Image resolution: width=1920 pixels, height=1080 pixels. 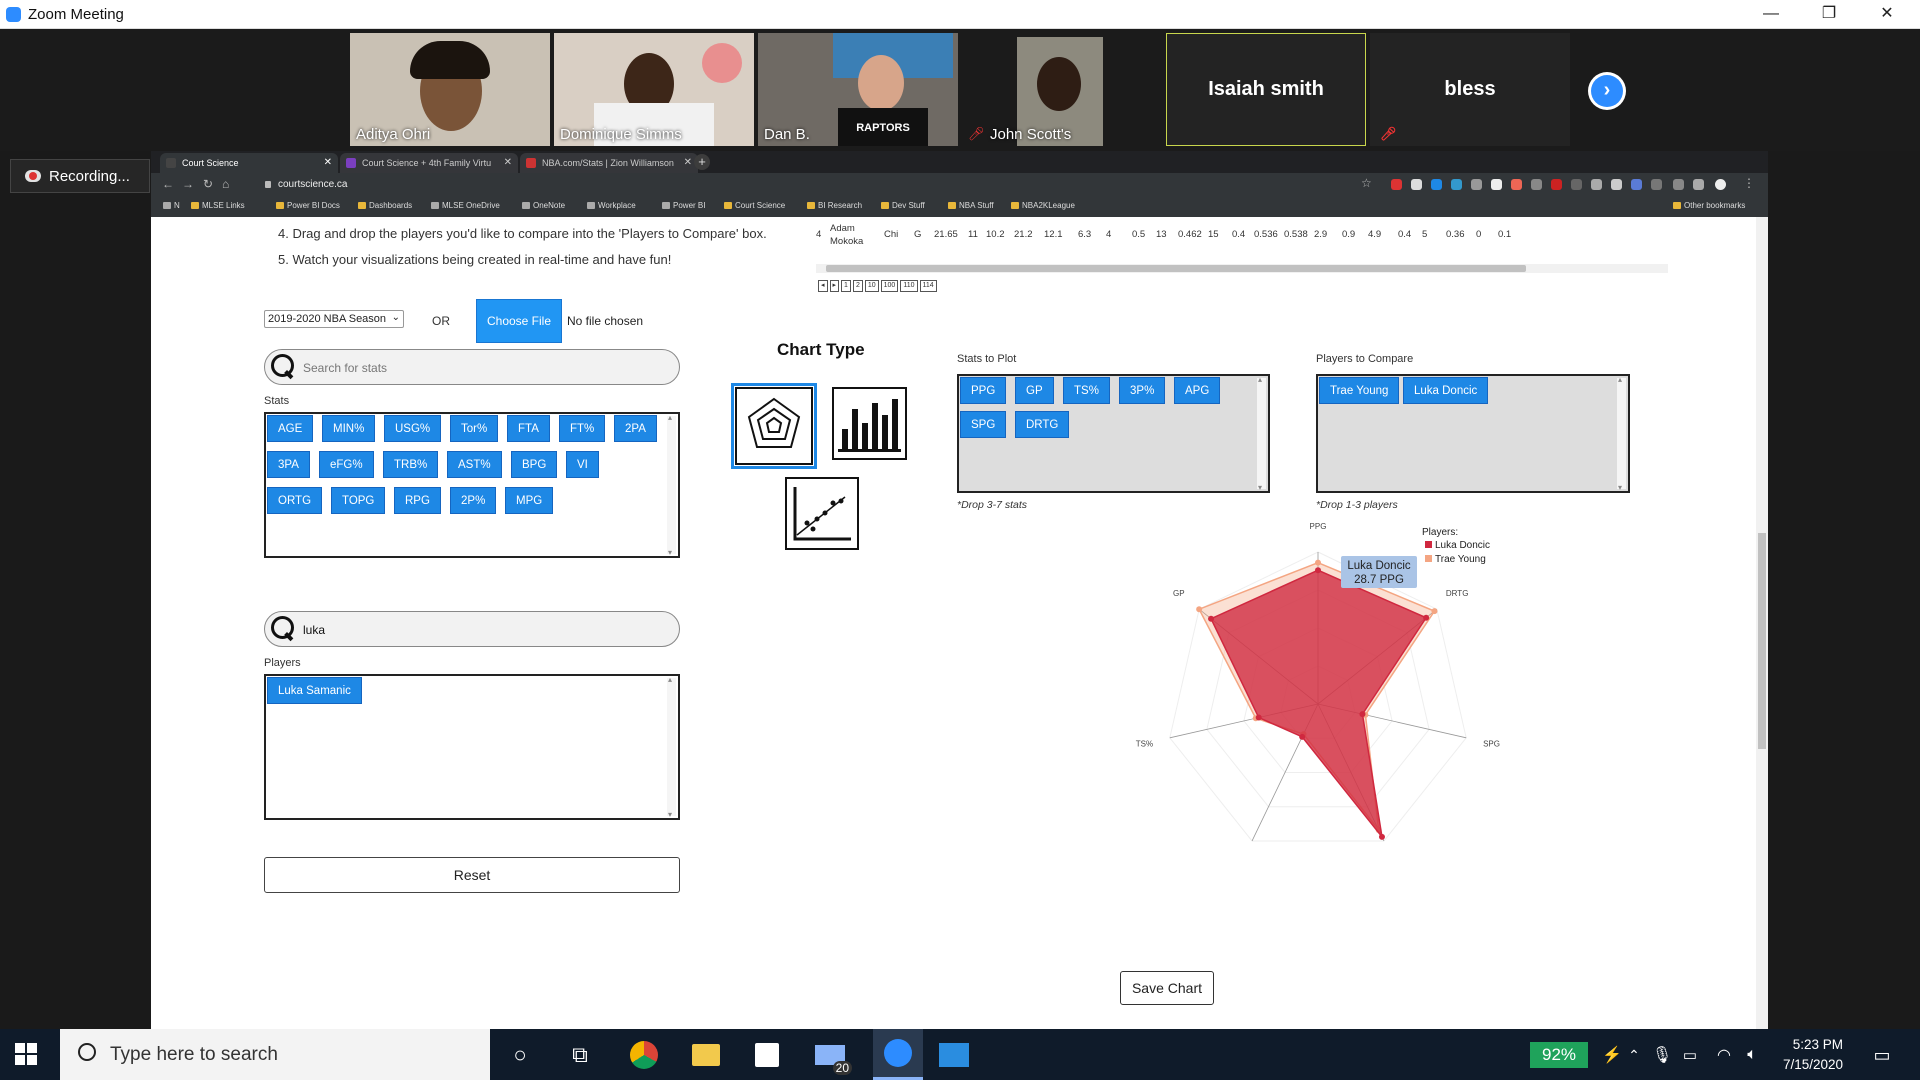 What do you see at coordinates (683, 205) in the screenshot?
I see `bookmark-item: Power BI` at bounding box center [683, 205].